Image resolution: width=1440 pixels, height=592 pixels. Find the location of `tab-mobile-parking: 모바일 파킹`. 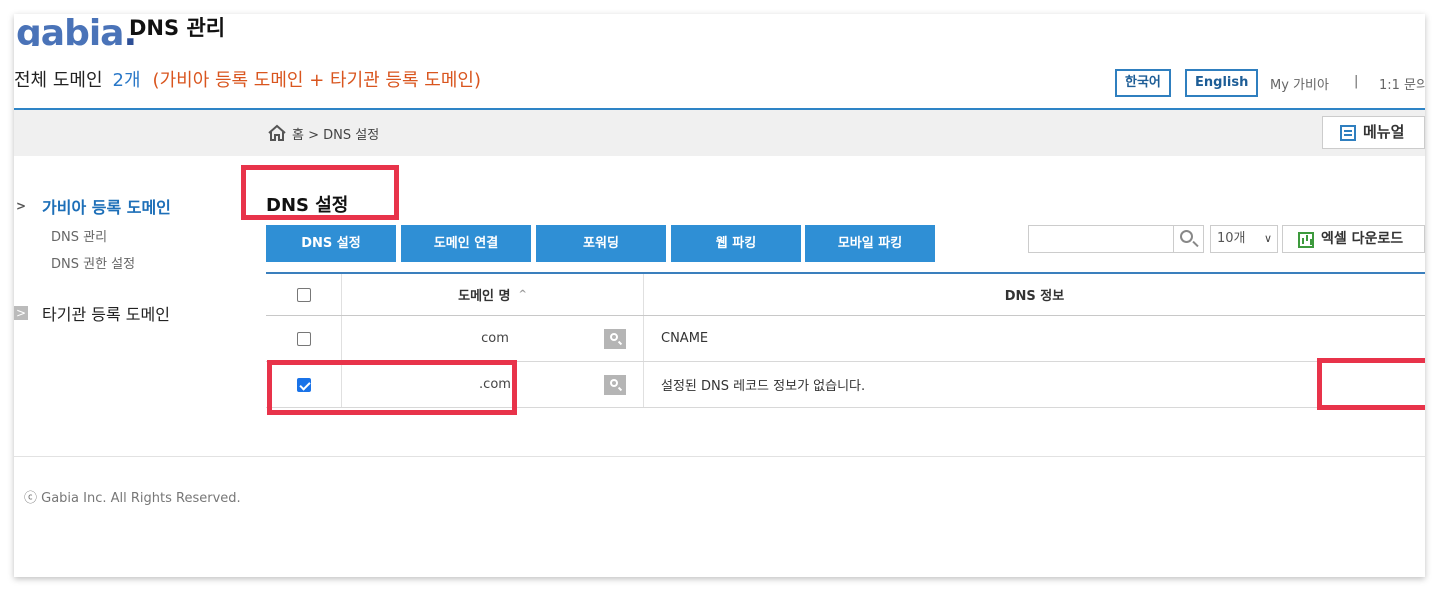

tab-mobile-parking: 모바일 파킹 is located at coordinates (870, 243).